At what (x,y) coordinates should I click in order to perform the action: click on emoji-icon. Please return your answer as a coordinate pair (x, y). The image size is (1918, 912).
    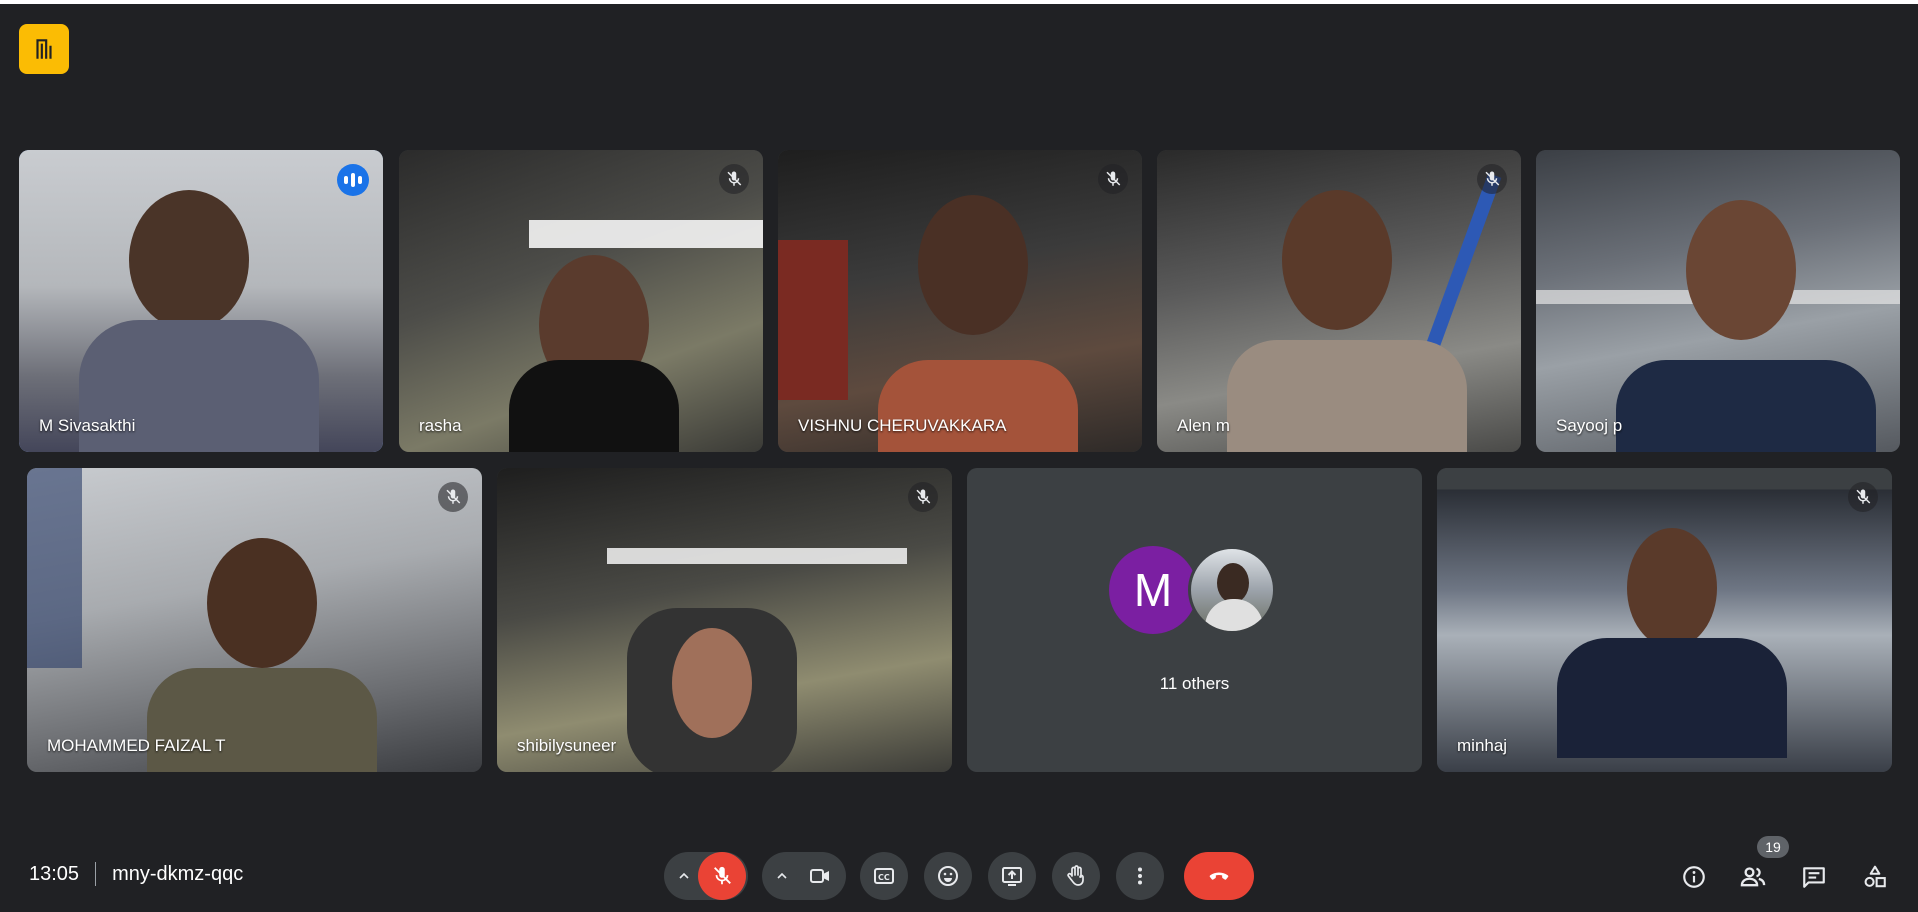
    Looking at the image, I should click on (948, 876).